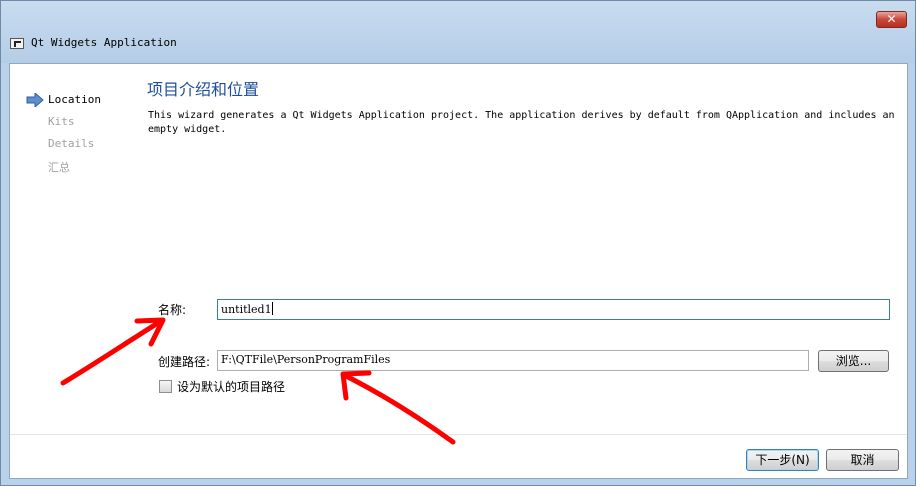 The image size is (916, 486). Describe the element at coordinates (458, 32) in the screenshot. I see `title-bar: Qt Widgets Application ✕` at that location.